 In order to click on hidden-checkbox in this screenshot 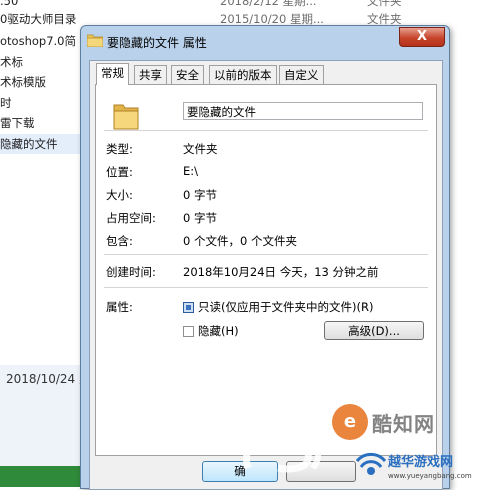, I will do `click(188, 331)`.